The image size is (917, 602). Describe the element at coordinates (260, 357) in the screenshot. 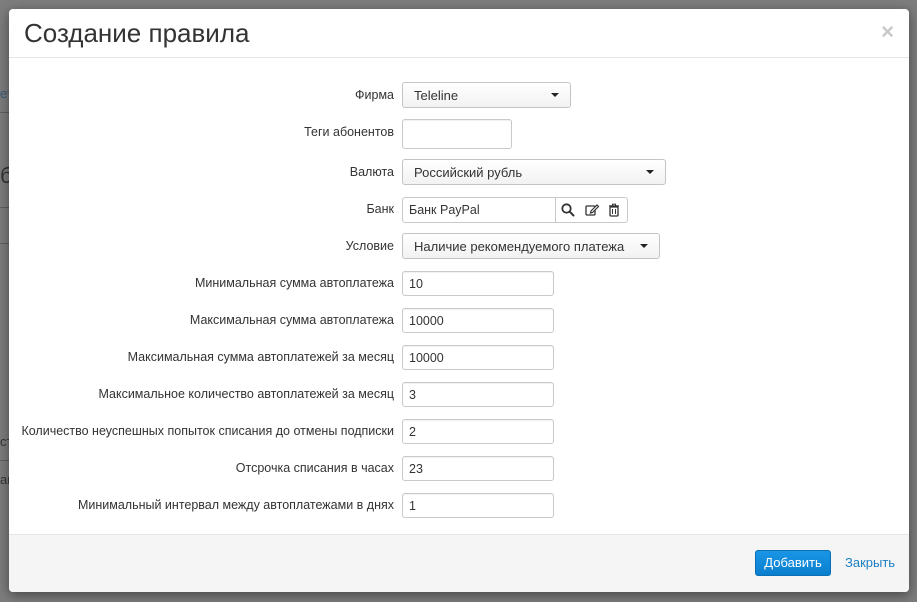

I see `max-month-amount-label: Максимальная сумма автоплатежей за месяц` at that location.